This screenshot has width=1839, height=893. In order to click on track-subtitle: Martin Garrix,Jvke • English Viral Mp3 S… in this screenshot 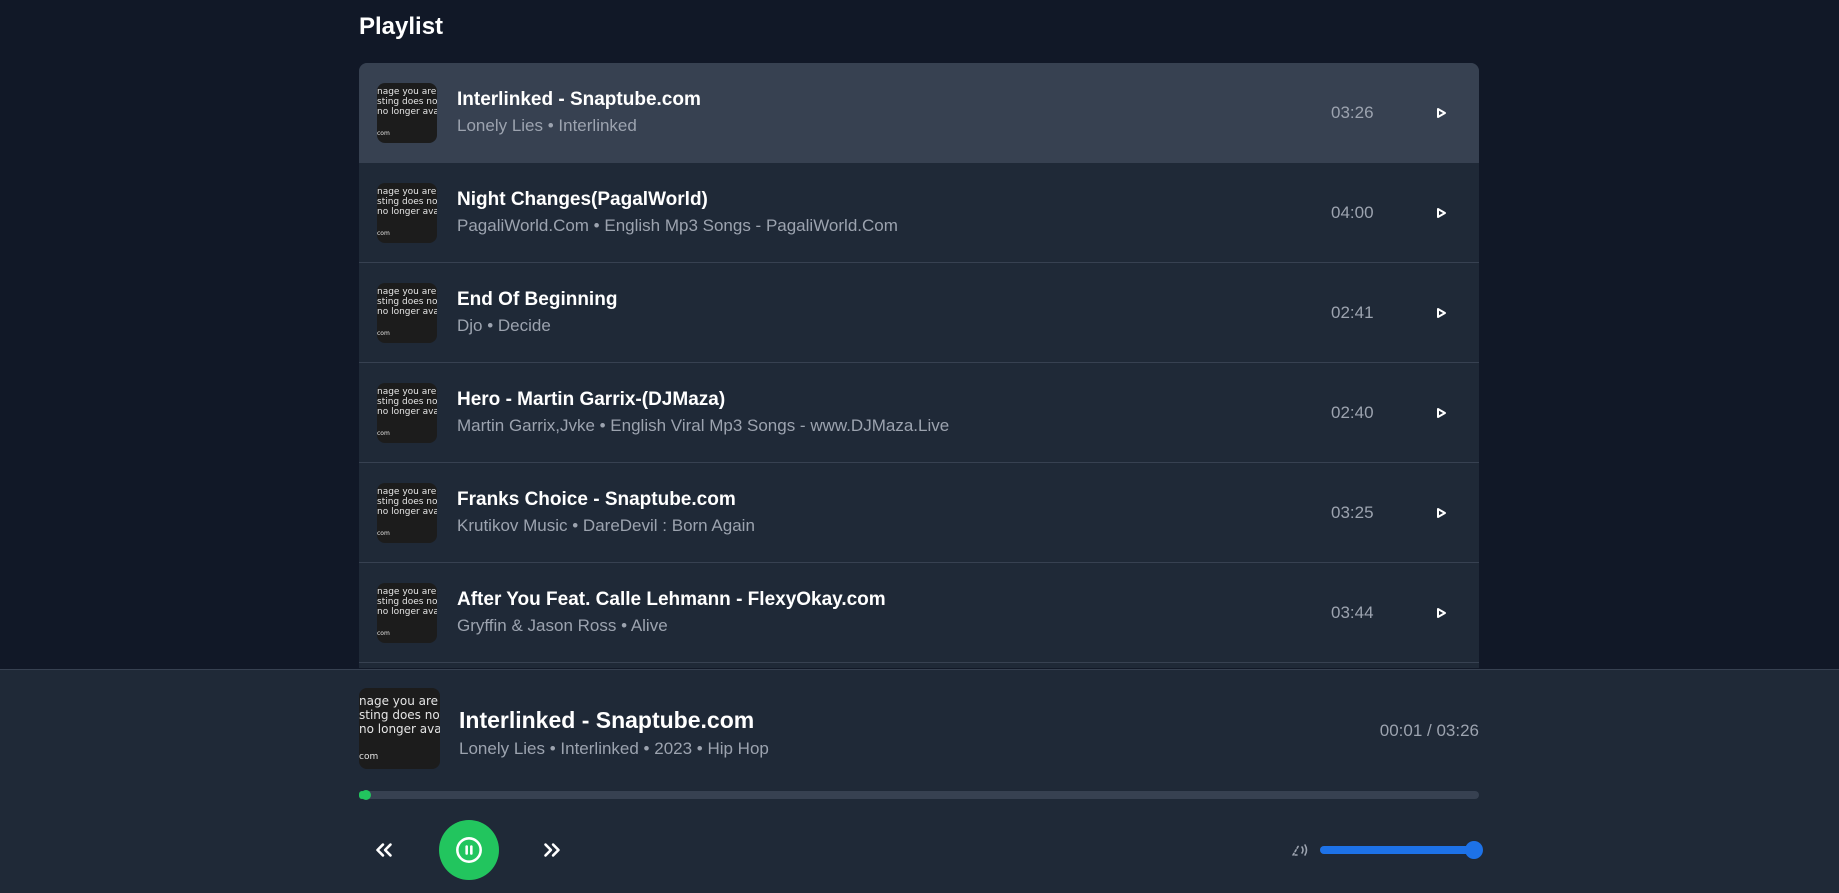, I will do `click(703, 425)`.